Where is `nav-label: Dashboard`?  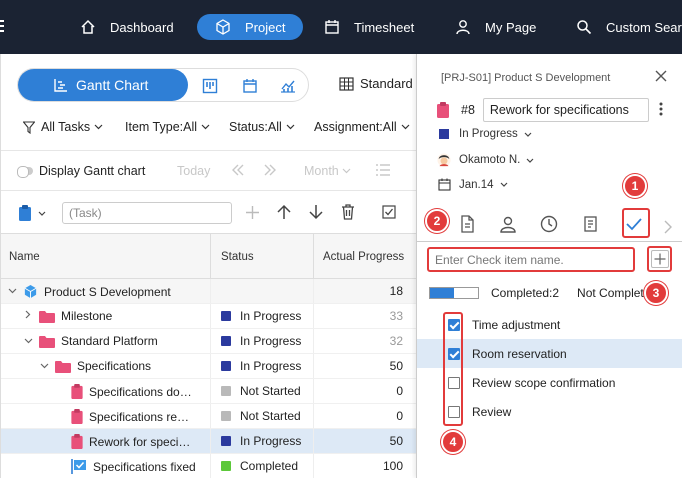 nav-label: Dashboard is located at coordinates (142, 27).